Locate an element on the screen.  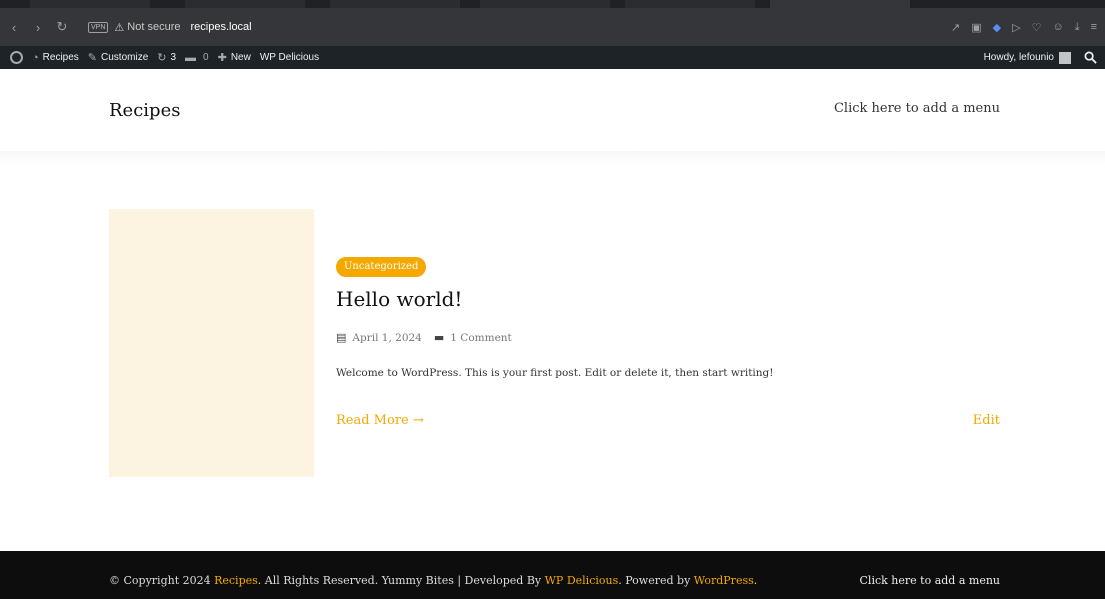
header-menu-placeholder: Click here to add a menu is located at coordinates (917, 108).